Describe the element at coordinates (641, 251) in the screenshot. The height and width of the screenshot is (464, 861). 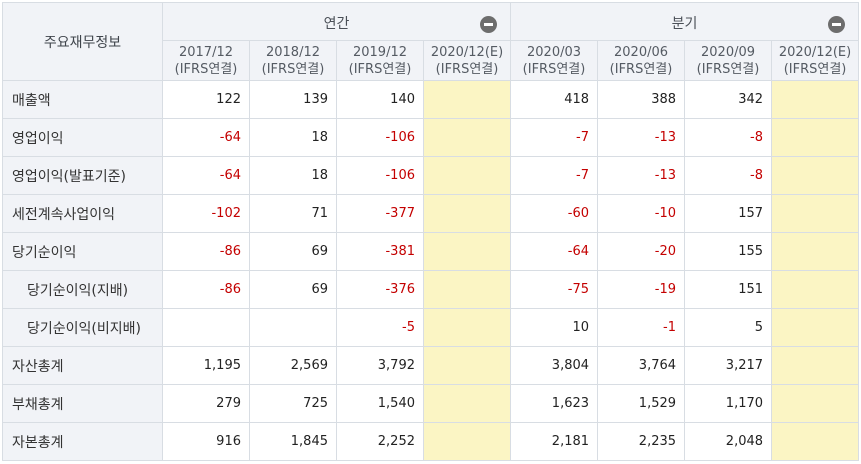
I see `value-cell: -20` at that location.